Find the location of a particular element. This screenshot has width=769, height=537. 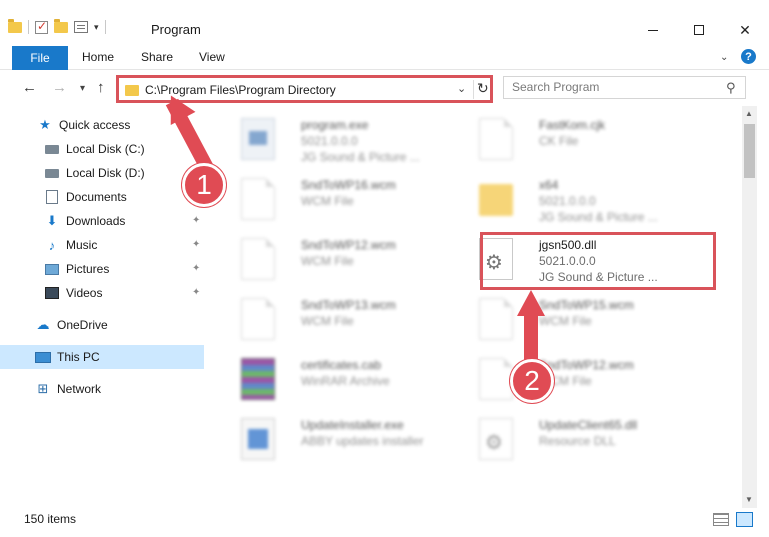

file-meta: 5021.0.0.0 is located at coordinates (567, 201).